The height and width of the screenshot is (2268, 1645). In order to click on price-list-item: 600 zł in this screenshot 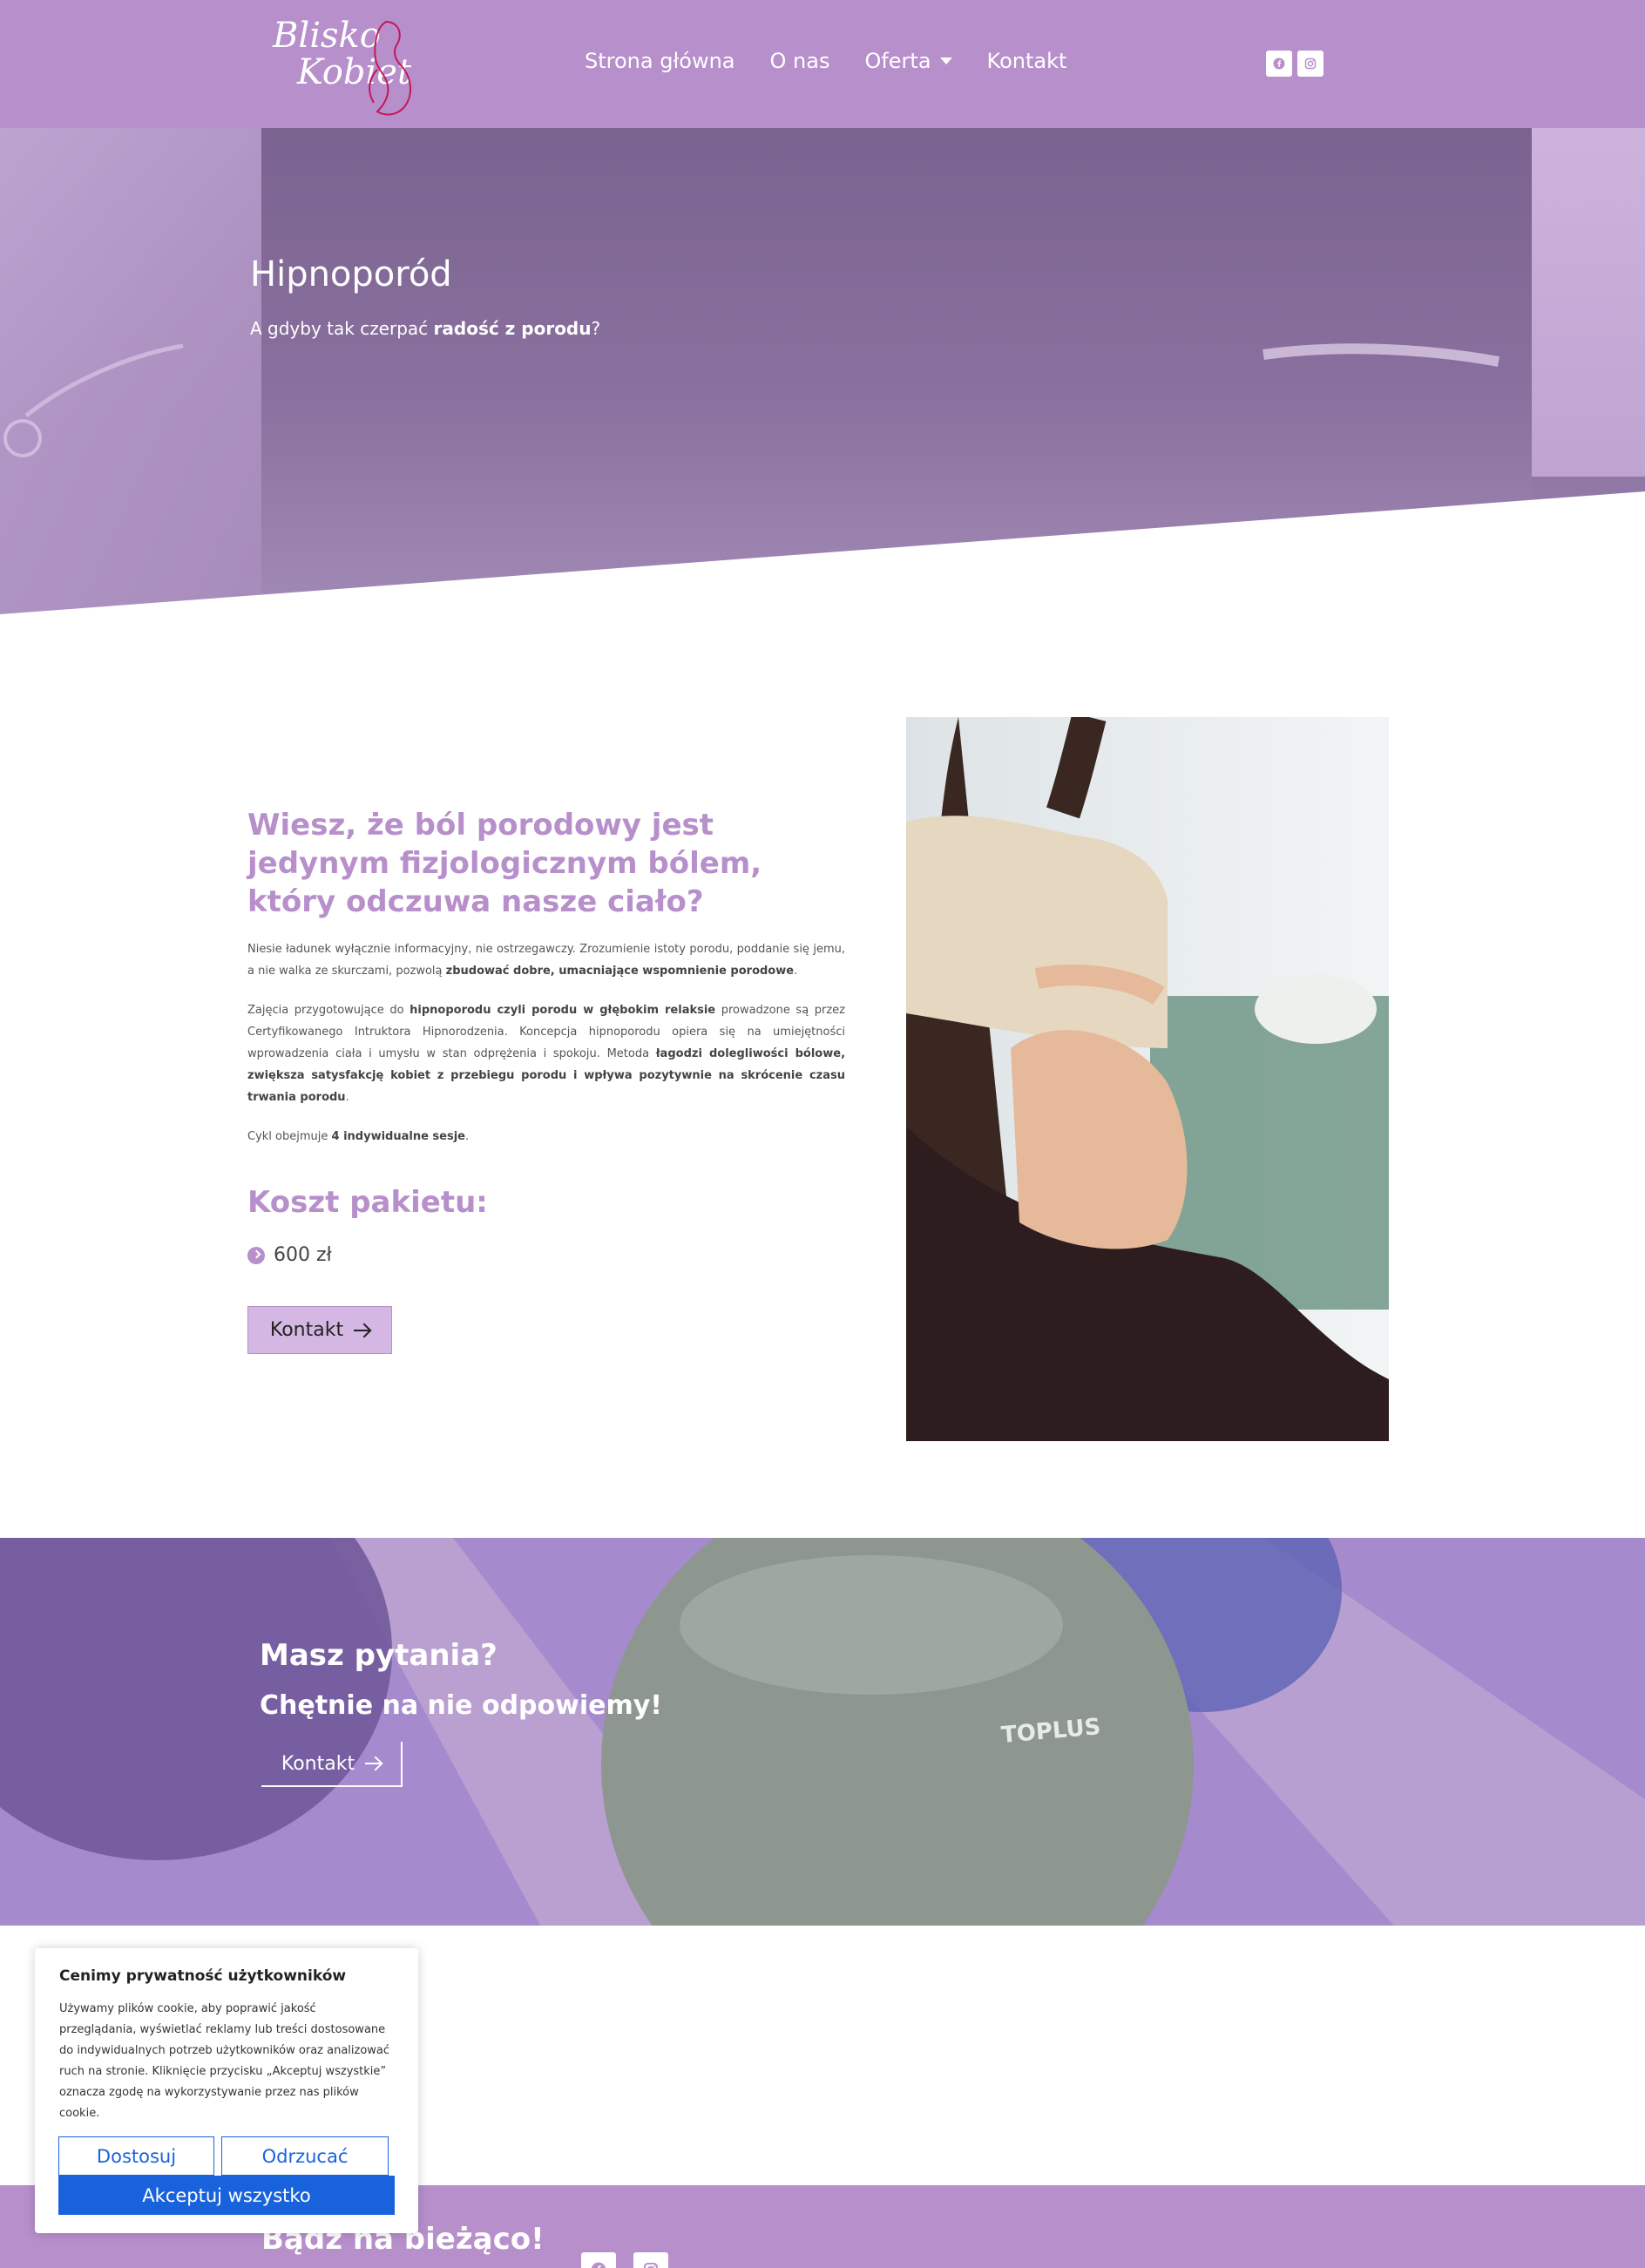, I will do `click(289, 1255)`.